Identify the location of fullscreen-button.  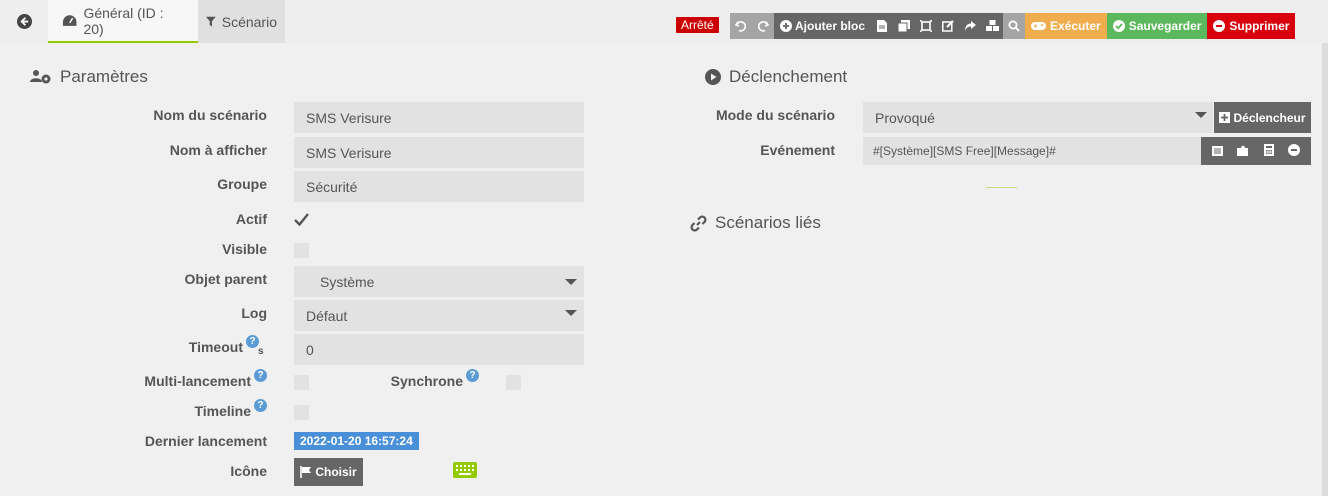
(926, 26).